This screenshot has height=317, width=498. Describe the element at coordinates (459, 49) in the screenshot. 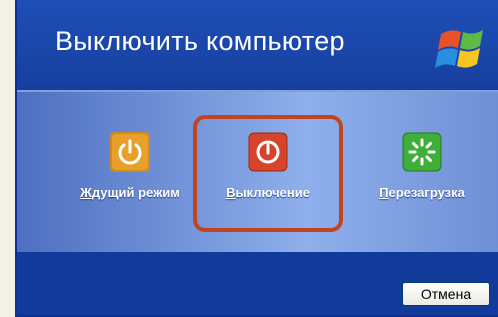

I see `windows-logo-icon` at that location.